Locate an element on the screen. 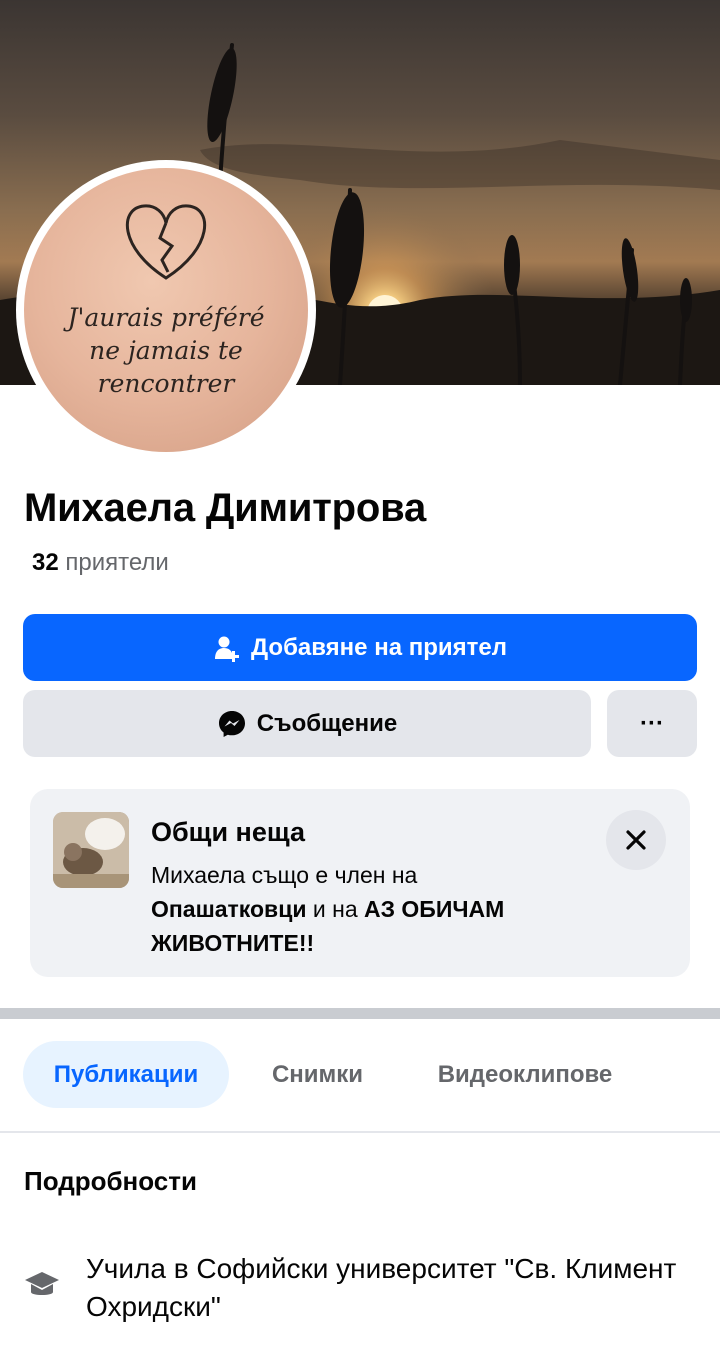 The width and height of the screenshot is (720, 1345). tab-posts: Публикации is located at coordinates (126, 1074).